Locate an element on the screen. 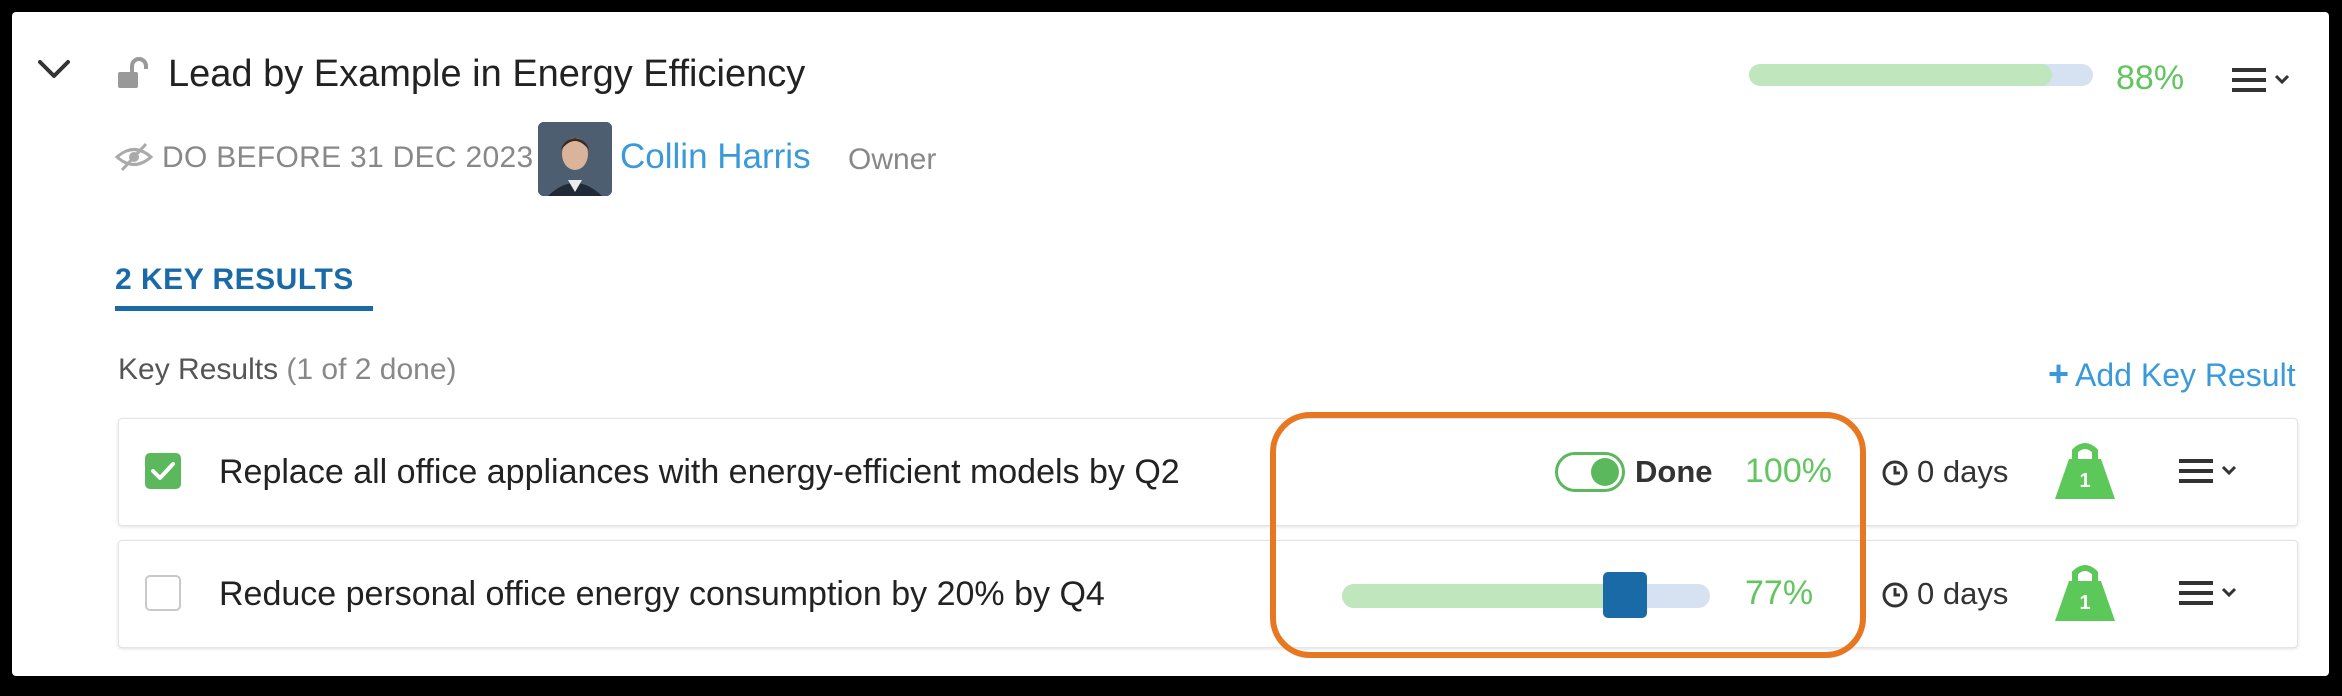 This screenshot has height=696, width=2342. progress-slider-fill is located at coordinates (1484, 596).